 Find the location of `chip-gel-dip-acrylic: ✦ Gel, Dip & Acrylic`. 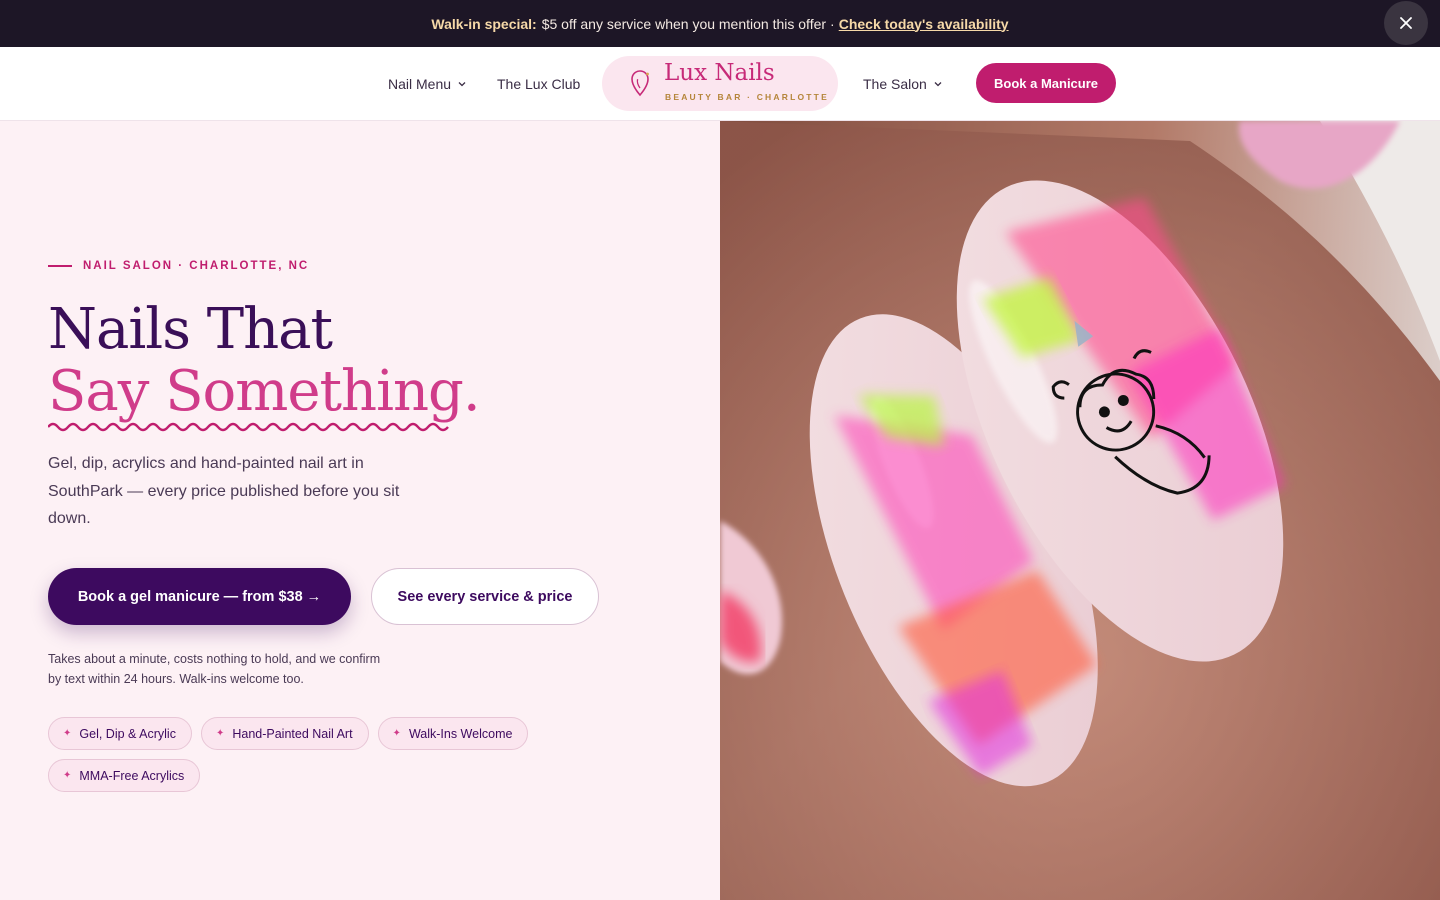

chip-gel-dip-acrylic: ✦ Gel, Dip & Acrylic is located at coordinates (120, 733).